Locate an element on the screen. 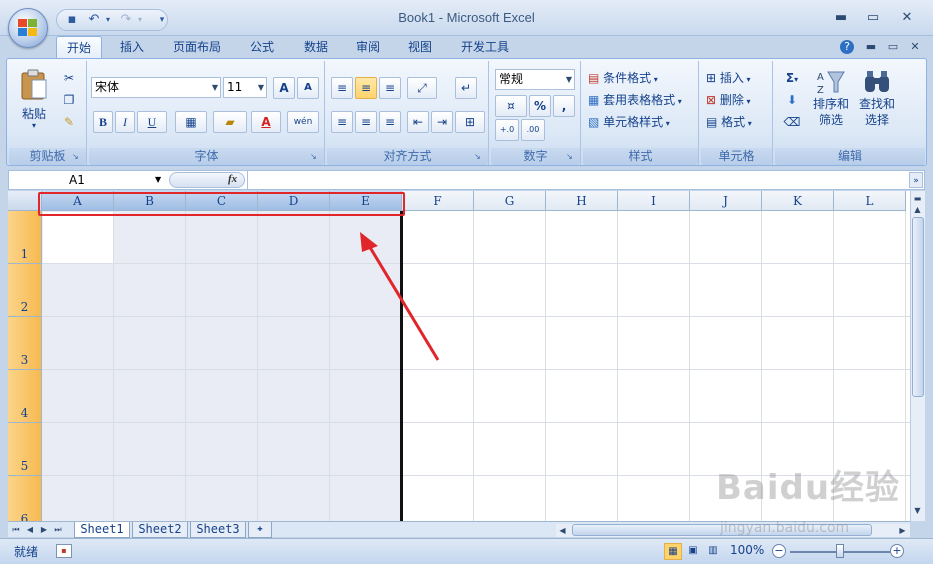  cell-styles-button: ▧ 单元格样式 ▾ is located at coordinates (641, 122).